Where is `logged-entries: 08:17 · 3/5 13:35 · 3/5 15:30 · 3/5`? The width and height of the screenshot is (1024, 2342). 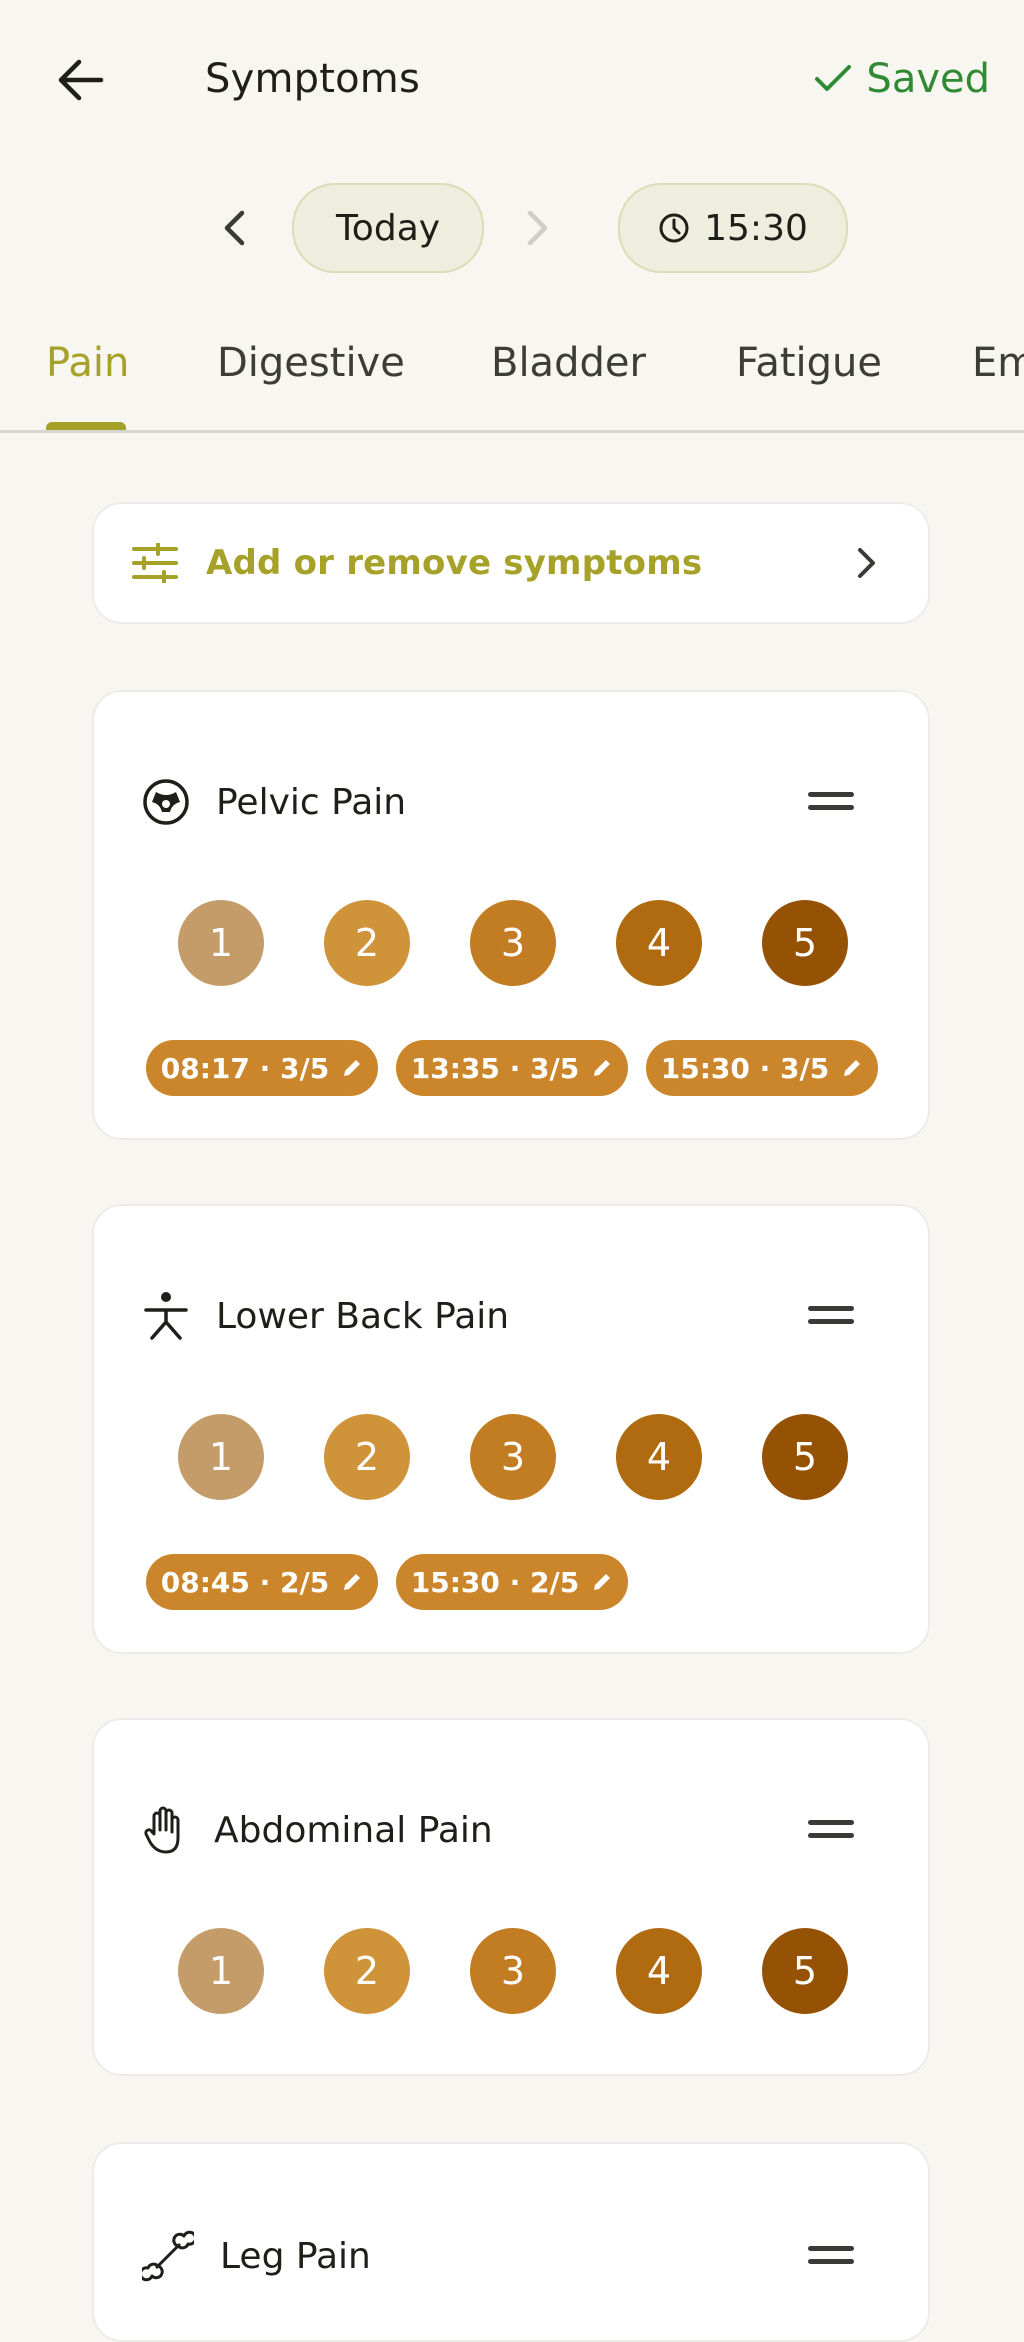 logged-entries: 08:17 · 3/5 13:35 · 3/5 15:30 · 3/5 is located at coordinates (512, 1068).